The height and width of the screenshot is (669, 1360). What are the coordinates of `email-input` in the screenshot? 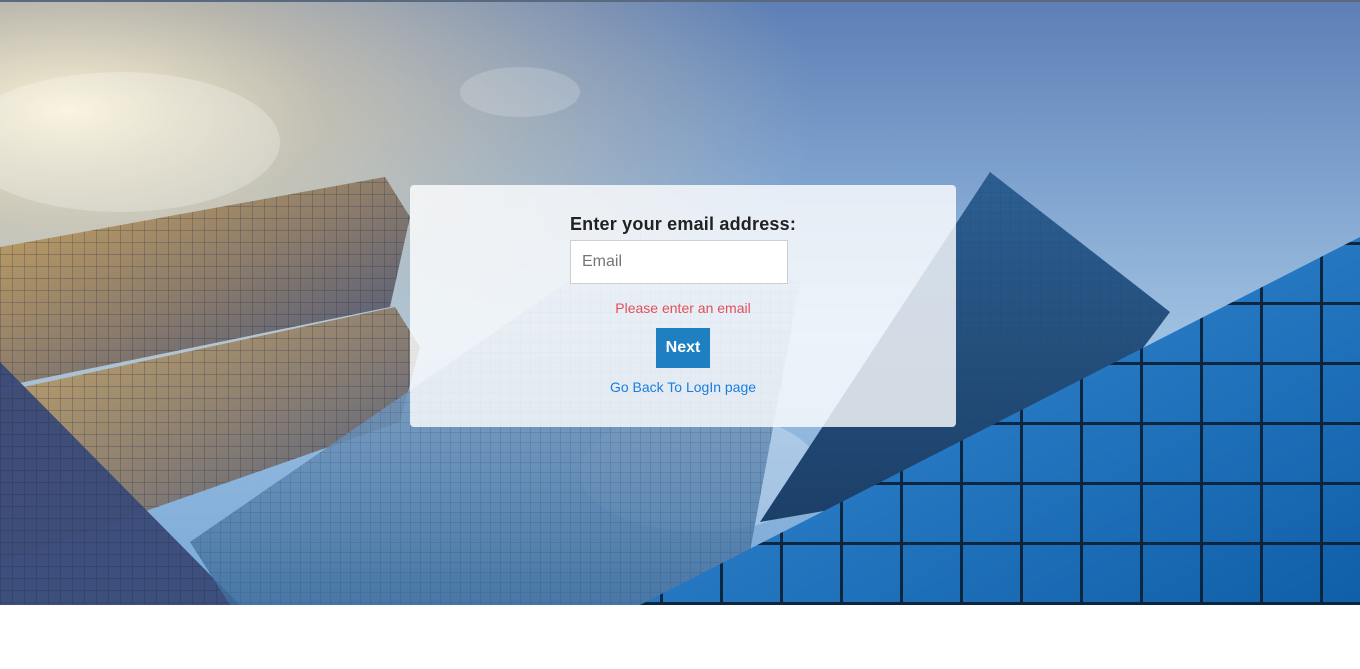 It's located at (679, 262).